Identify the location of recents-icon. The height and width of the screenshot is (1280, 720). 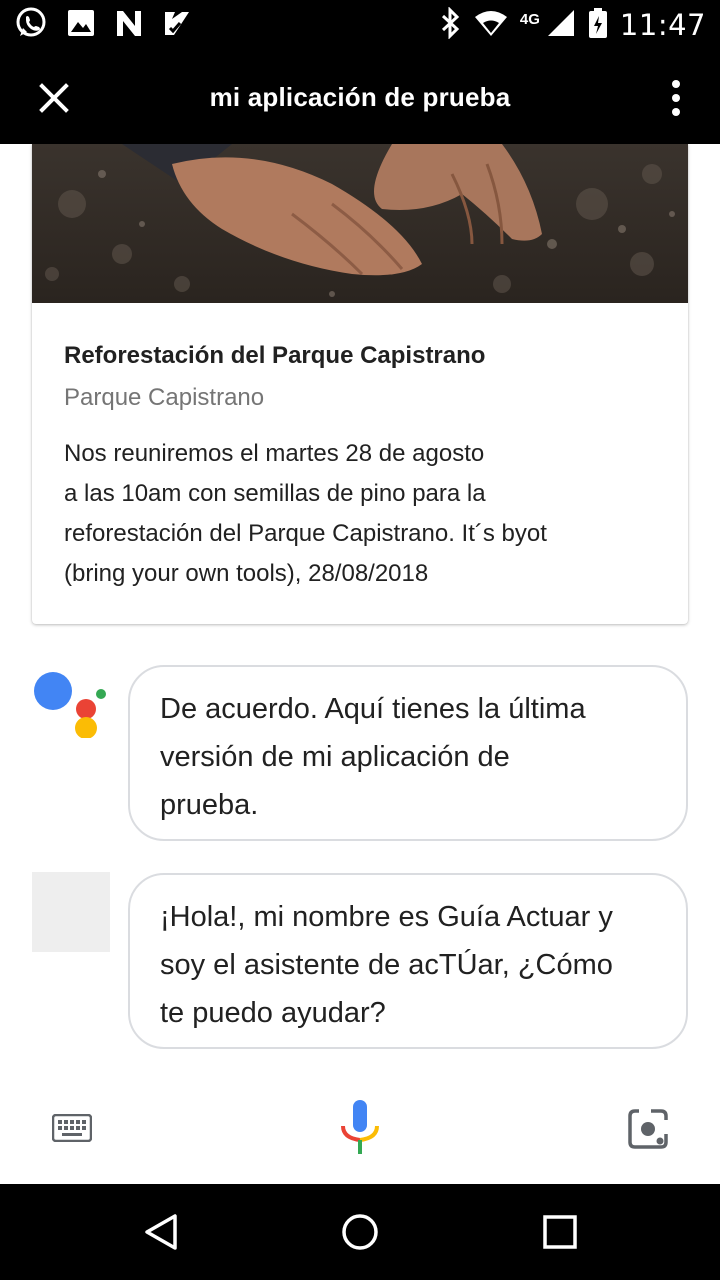
(560, 1232).